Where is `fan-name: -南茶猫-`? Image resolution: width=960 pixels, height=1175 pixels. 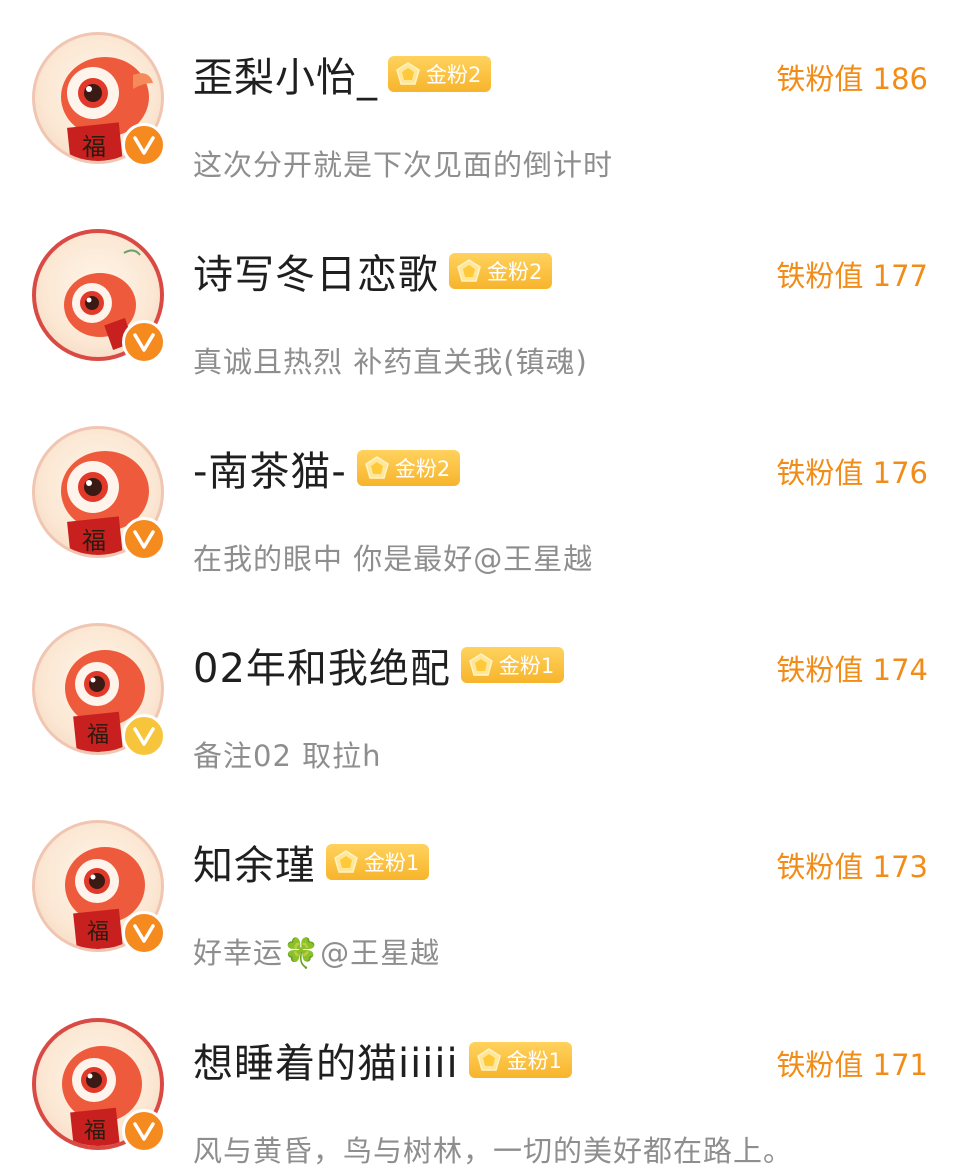 fan-name: -南茶猫- is located at coordinates (270, 468).